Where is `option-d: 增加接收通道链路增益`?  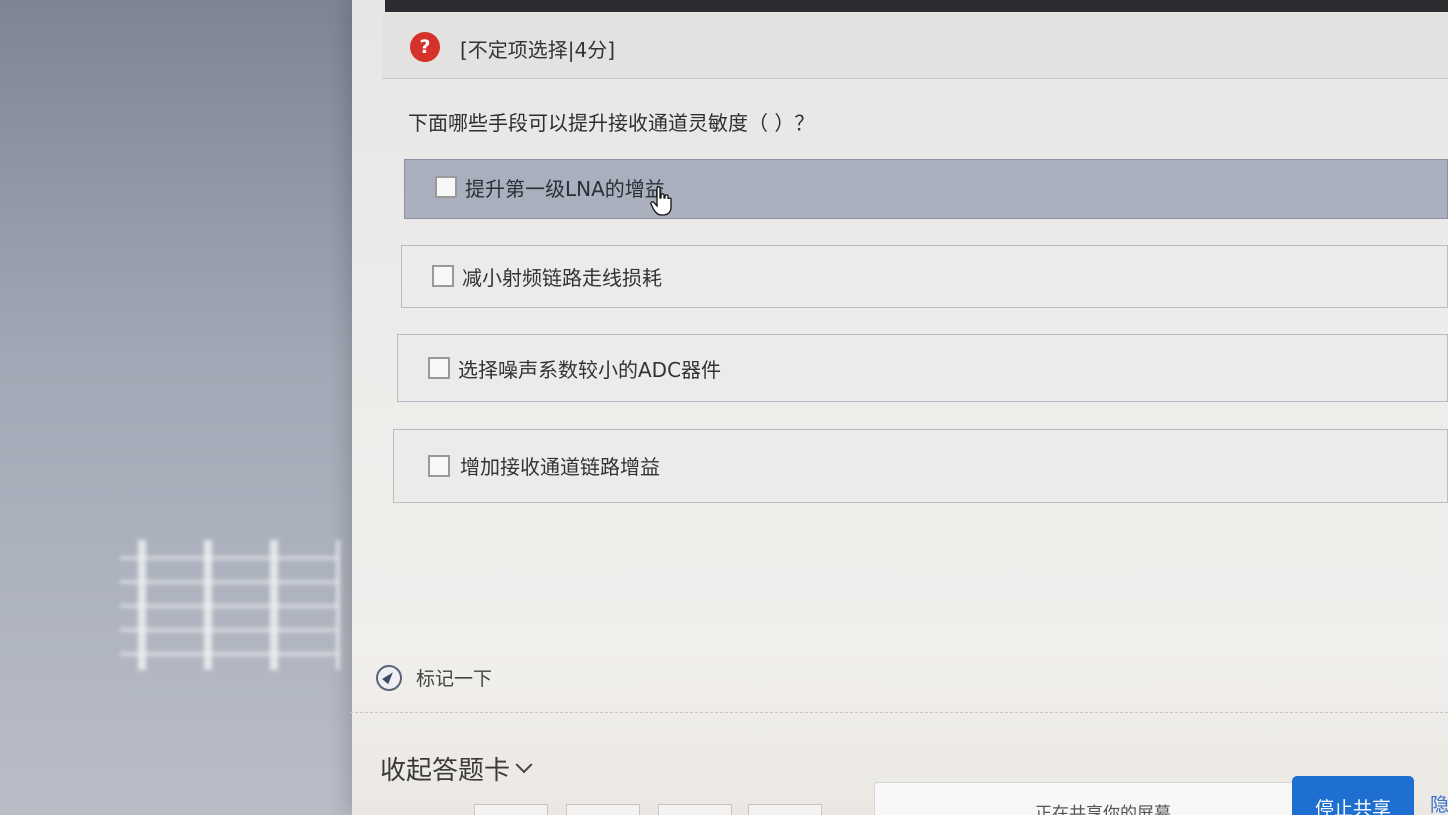
option-d: 增加接收通道链路增益 is located at coordinates (920, 466).